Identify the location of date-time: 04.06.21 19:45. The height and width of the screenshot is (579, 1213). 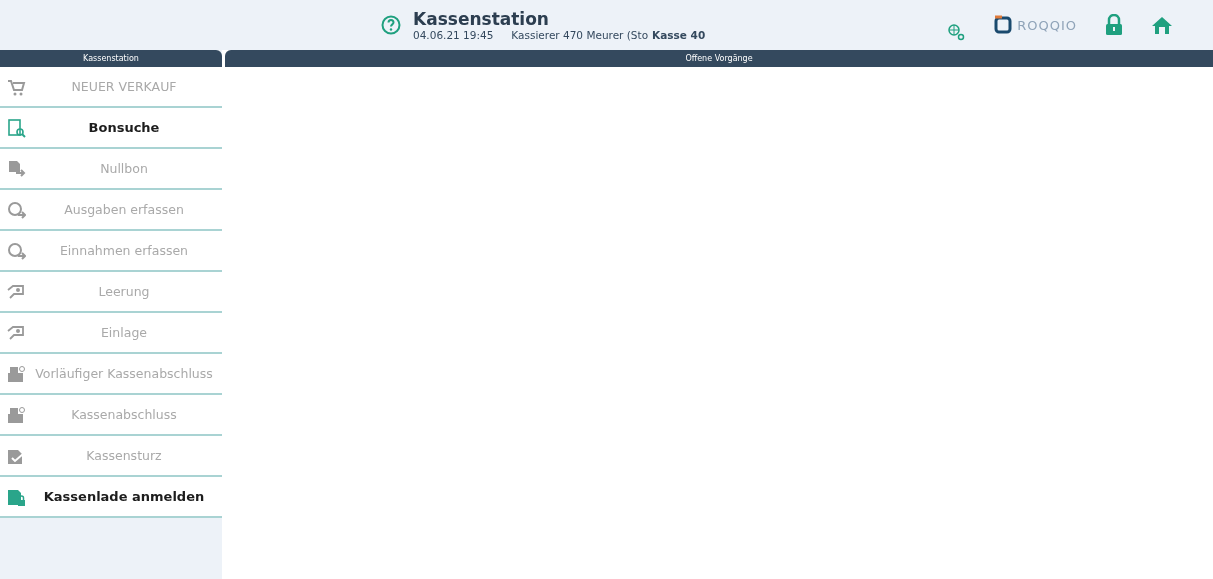
(453, 35).